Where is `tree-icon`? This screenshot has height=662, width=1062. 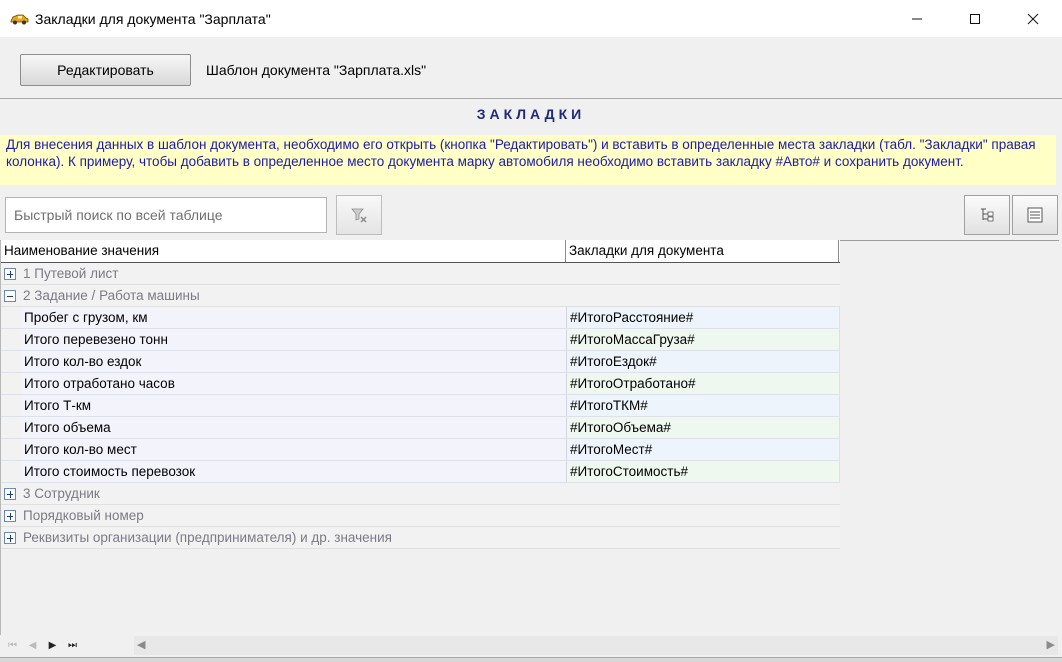
tree-icon is located at coordinates (987, 215).